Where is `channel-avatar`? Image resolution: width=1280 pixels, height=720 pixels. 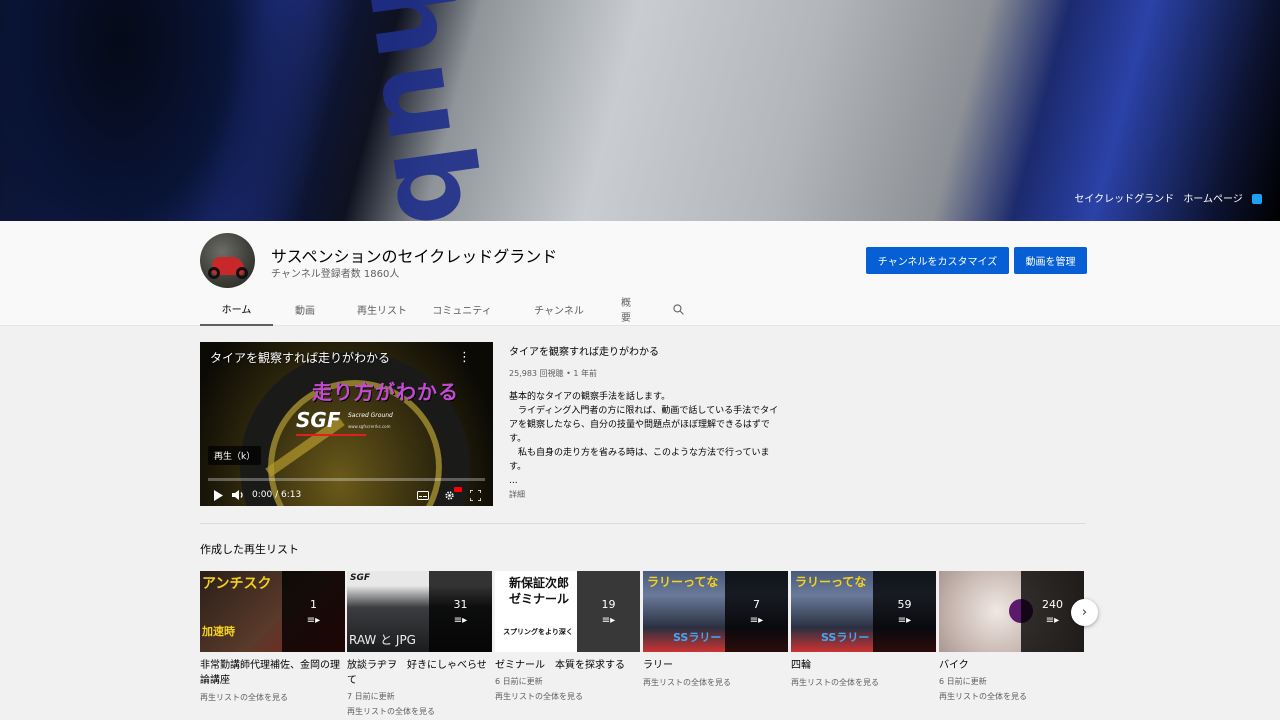 channel-avatar is located at coordinates (227, 260).